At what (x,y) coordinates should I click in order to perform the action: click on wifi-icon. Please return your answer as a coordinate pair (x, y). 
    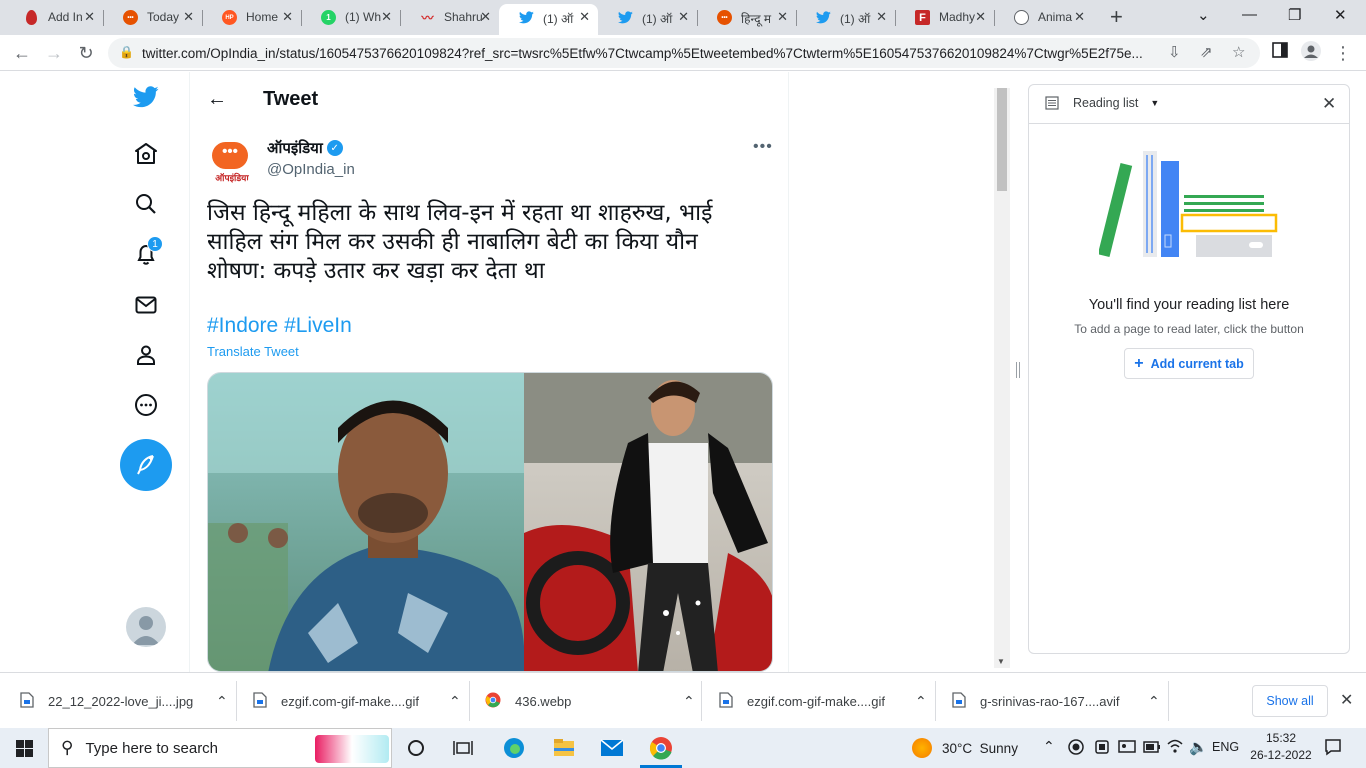
    Looking at the image, I should click on (1175, 748).